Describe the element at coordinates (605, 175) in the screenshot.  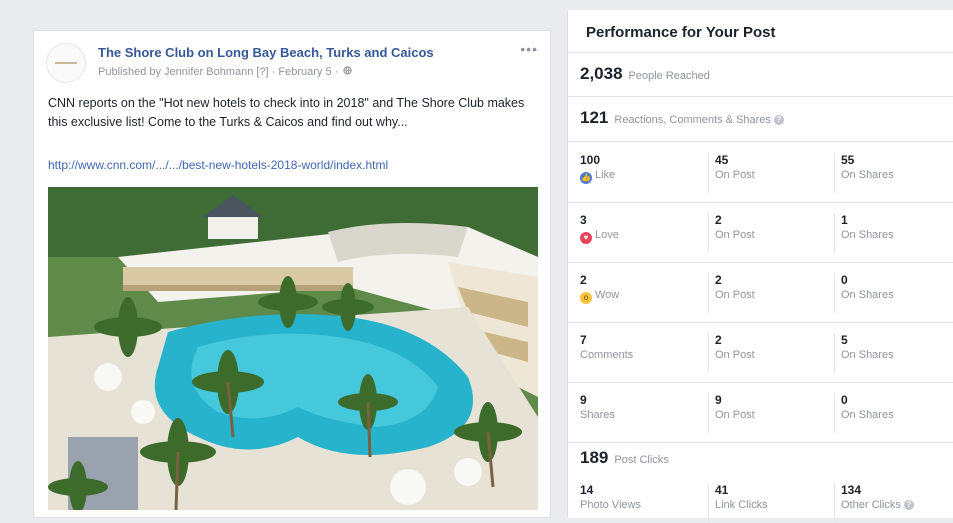
I see `like-label: Like` at that location.